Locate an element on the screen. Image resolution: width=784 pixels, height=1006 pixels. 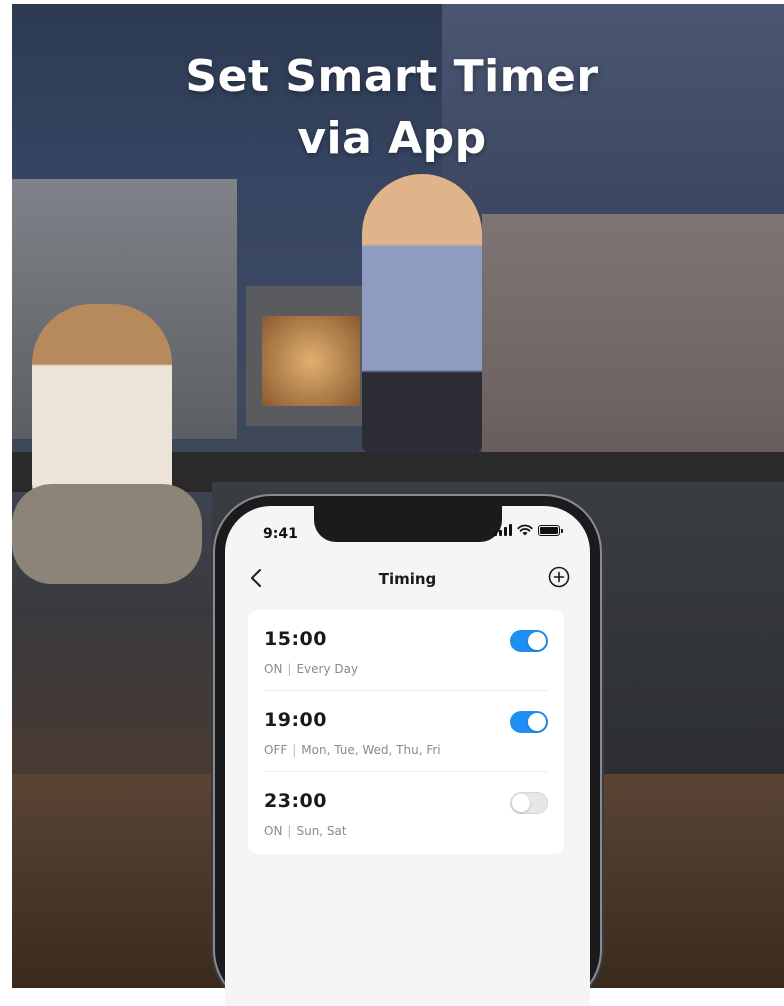
timer-row: 15:00 ON | Every Day is located at coordinates (406, 650).